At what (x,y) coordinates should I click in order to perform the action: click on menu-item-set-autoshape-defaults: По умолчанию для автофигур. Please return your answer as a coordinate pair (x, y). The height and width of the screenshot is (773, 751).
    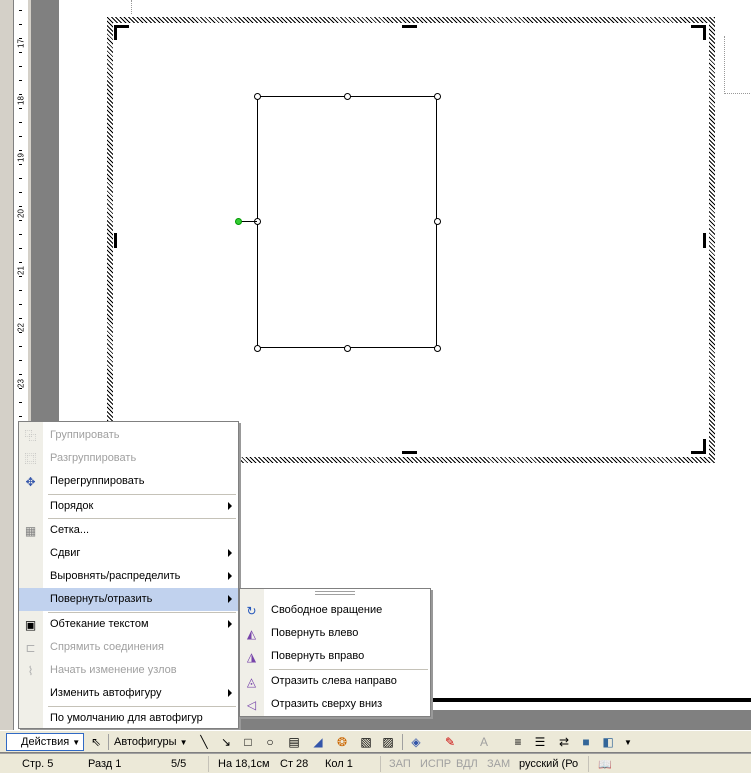
    Looking at the image, I should click on (128, 718).